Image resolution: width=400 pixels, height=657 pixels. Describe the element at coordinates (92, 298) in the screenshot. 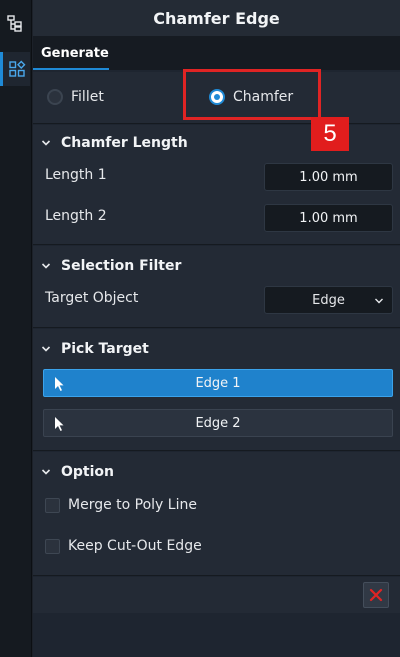

I see `target-object-label: Target Object` at that location.